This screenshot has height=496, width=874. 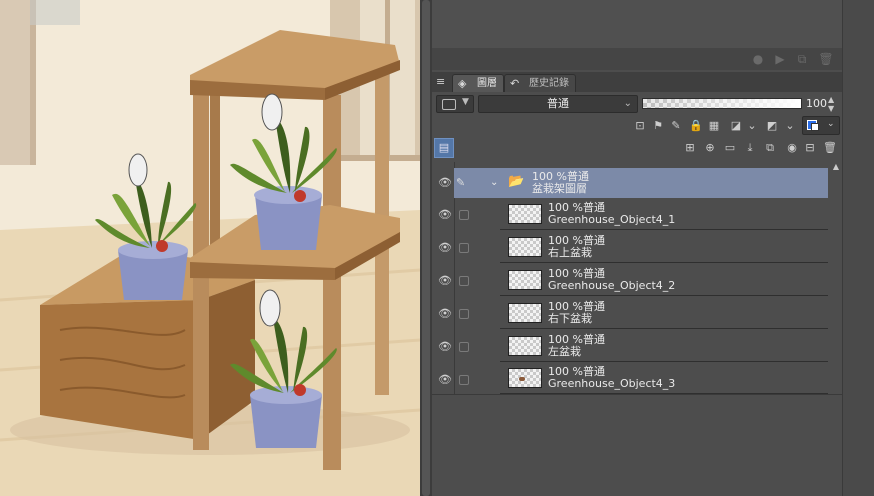 What do you see at coordinates (750, 148) in the screenshot?
I see `transfer-down-icon: ⤓` at bounding box center [750, 148].